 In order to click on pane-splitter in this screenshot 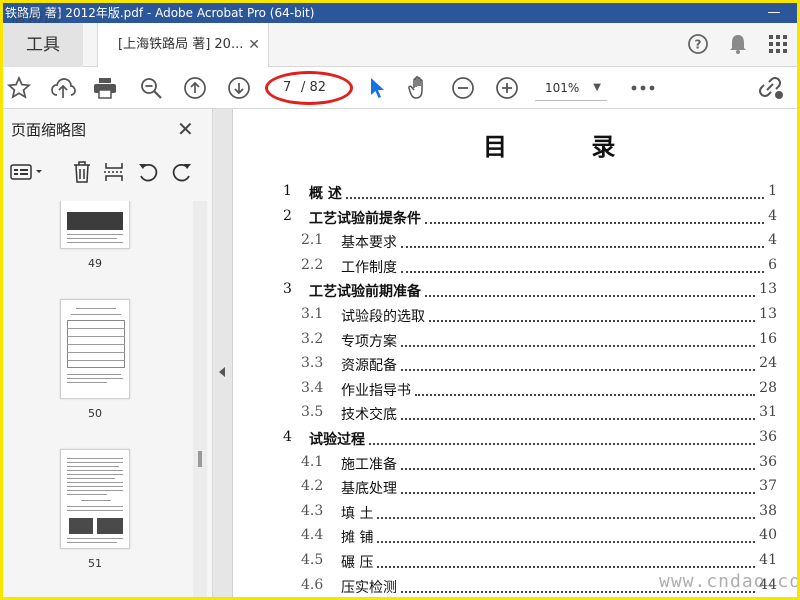, I will do `click(223, 353)`.